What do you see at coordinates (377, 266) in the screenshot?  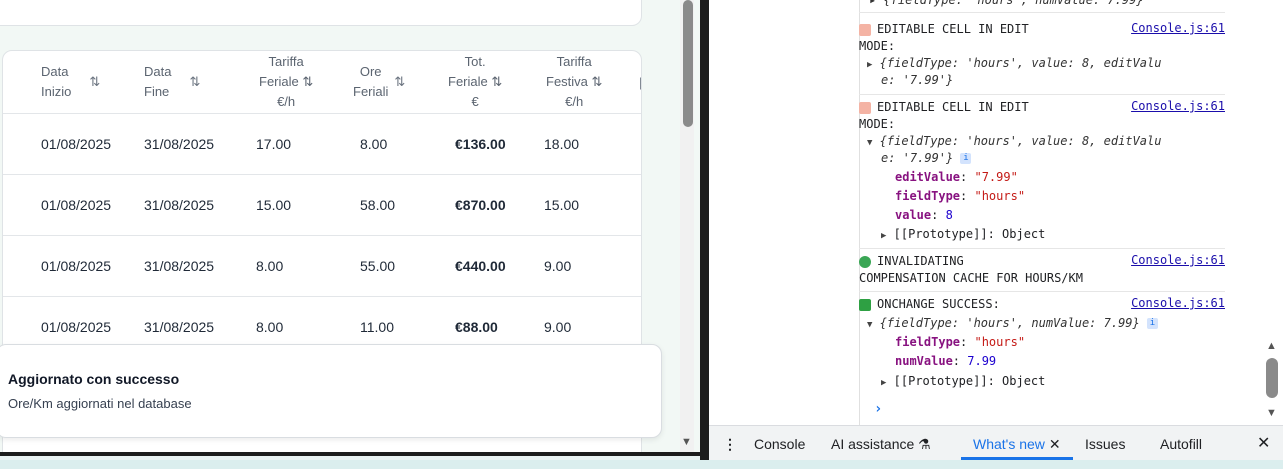 I see `table-cell: 55.00` at bounding box center [377, 266].